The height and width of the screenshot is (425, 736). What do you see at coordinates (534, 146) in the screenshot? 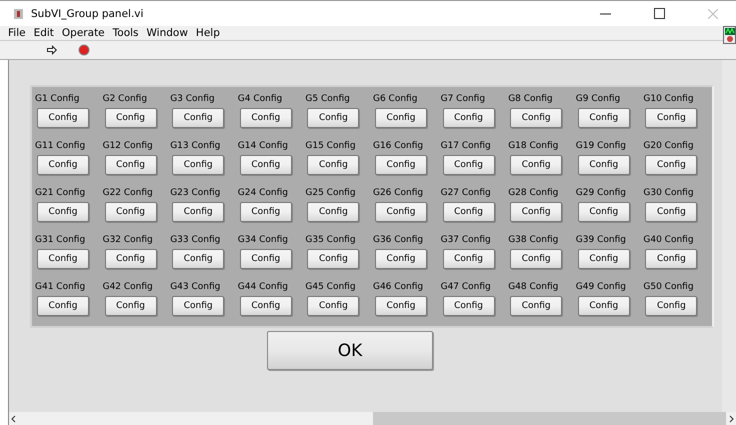
I see `group-label: G18 Config` at bounding box center [534, 146].